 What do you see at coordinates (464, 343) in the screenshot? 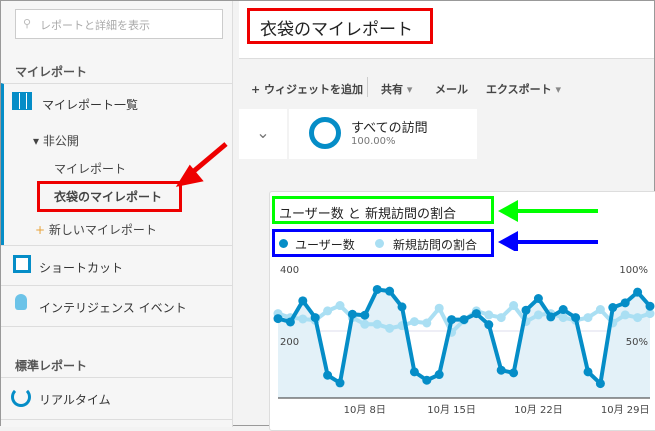
I see `users-area` at bounding box center [464, 343].